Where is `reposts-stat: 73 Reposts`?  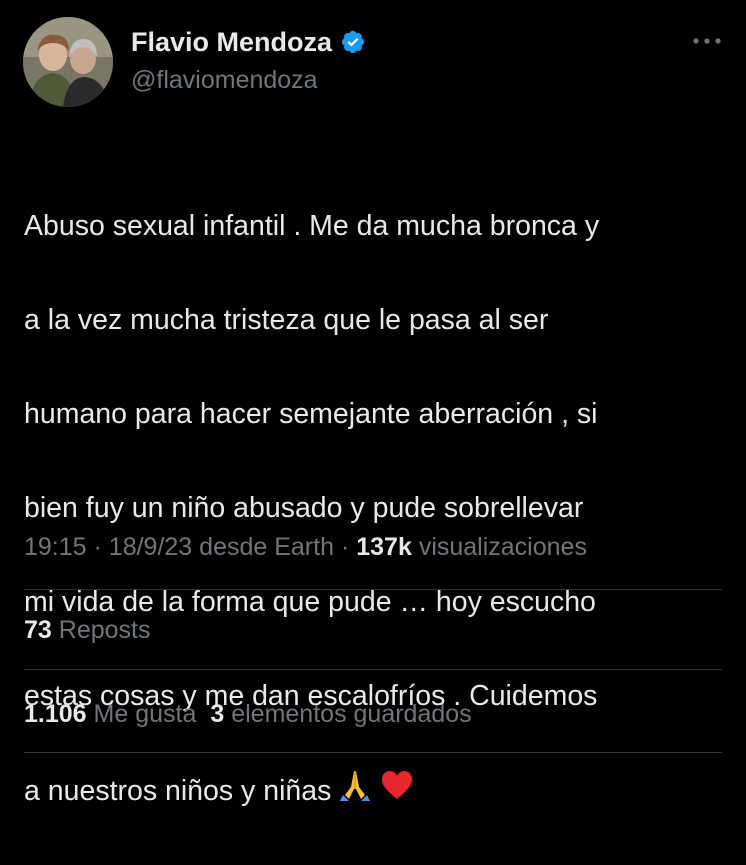
reposts-stat: 73 Reposts is located at coordinates (87, 630).